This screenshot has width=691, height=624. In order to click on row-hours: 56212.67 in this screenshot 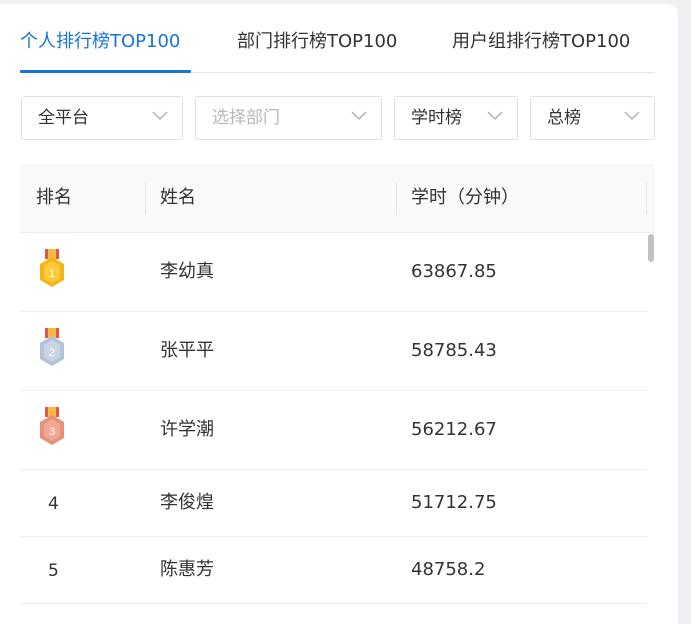, I will do `click(454, 429)`.